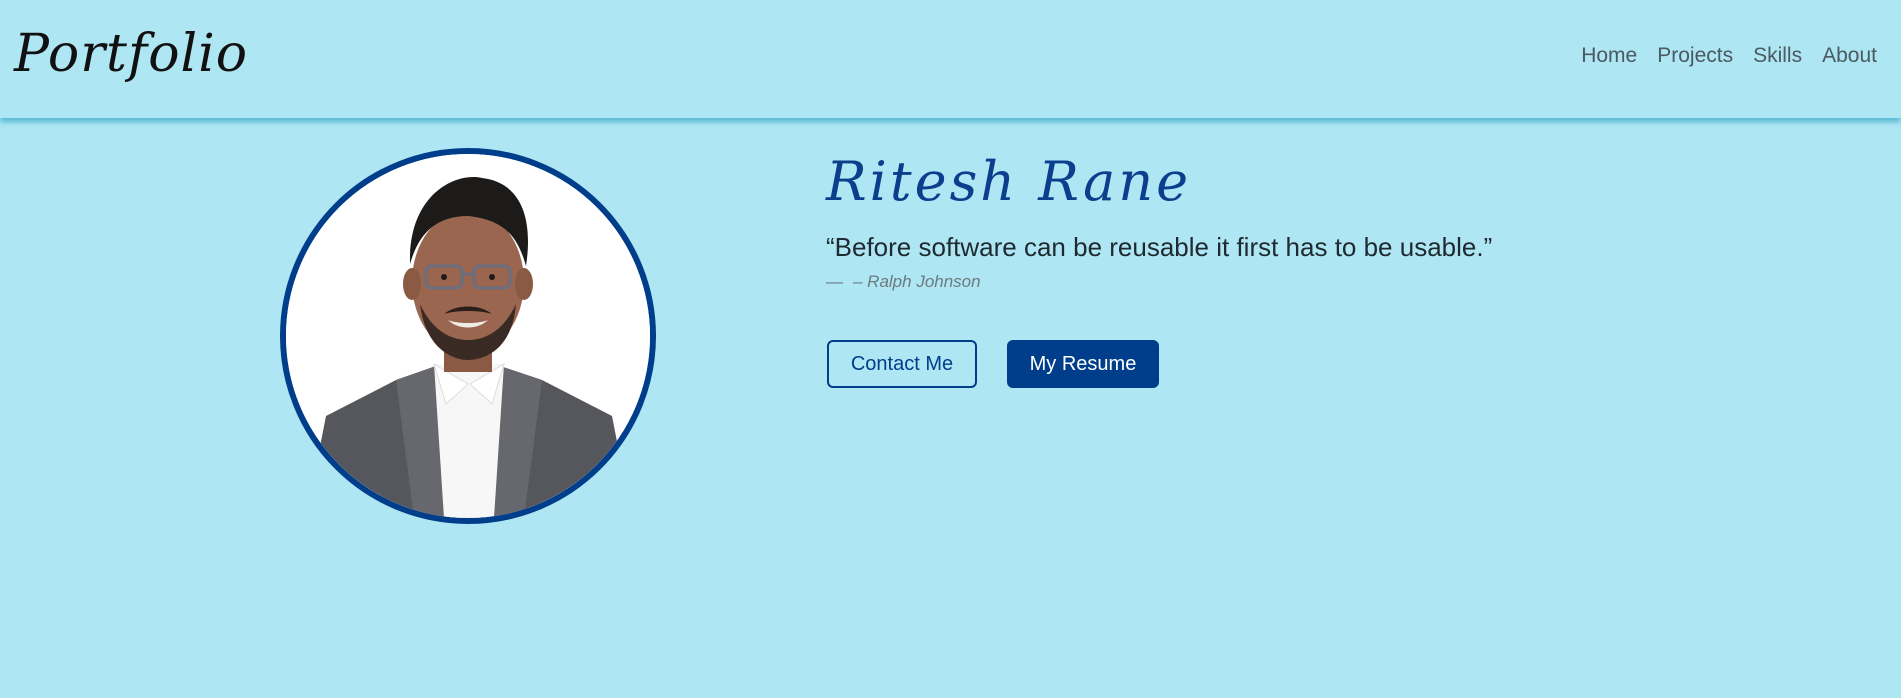 Image resolution: width=1901 pixels, height=698 pixels. What do you see at coordinates (1609, 56) in the screenshot?
I see `nav-link-home: Home` at bounding box center [1609, 56].